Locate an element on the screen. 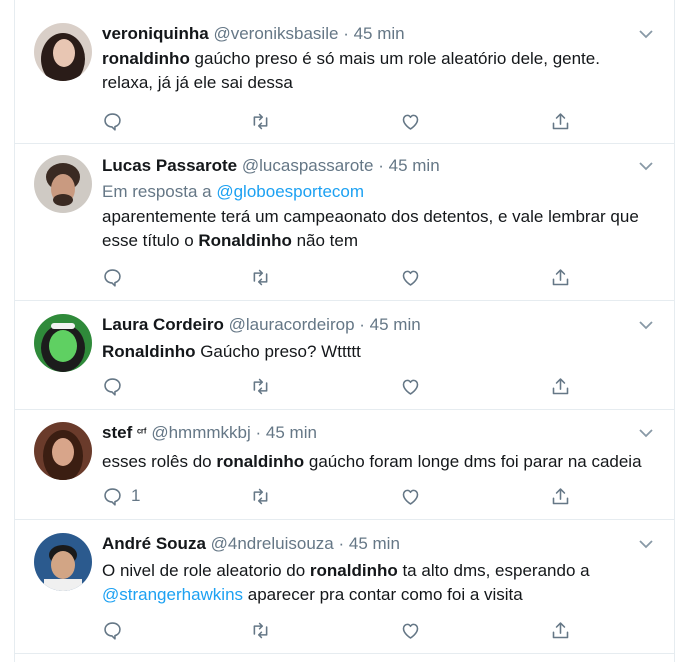  display-name-suffix: ᶜʳᶠ is located at coordinates (141, 433).